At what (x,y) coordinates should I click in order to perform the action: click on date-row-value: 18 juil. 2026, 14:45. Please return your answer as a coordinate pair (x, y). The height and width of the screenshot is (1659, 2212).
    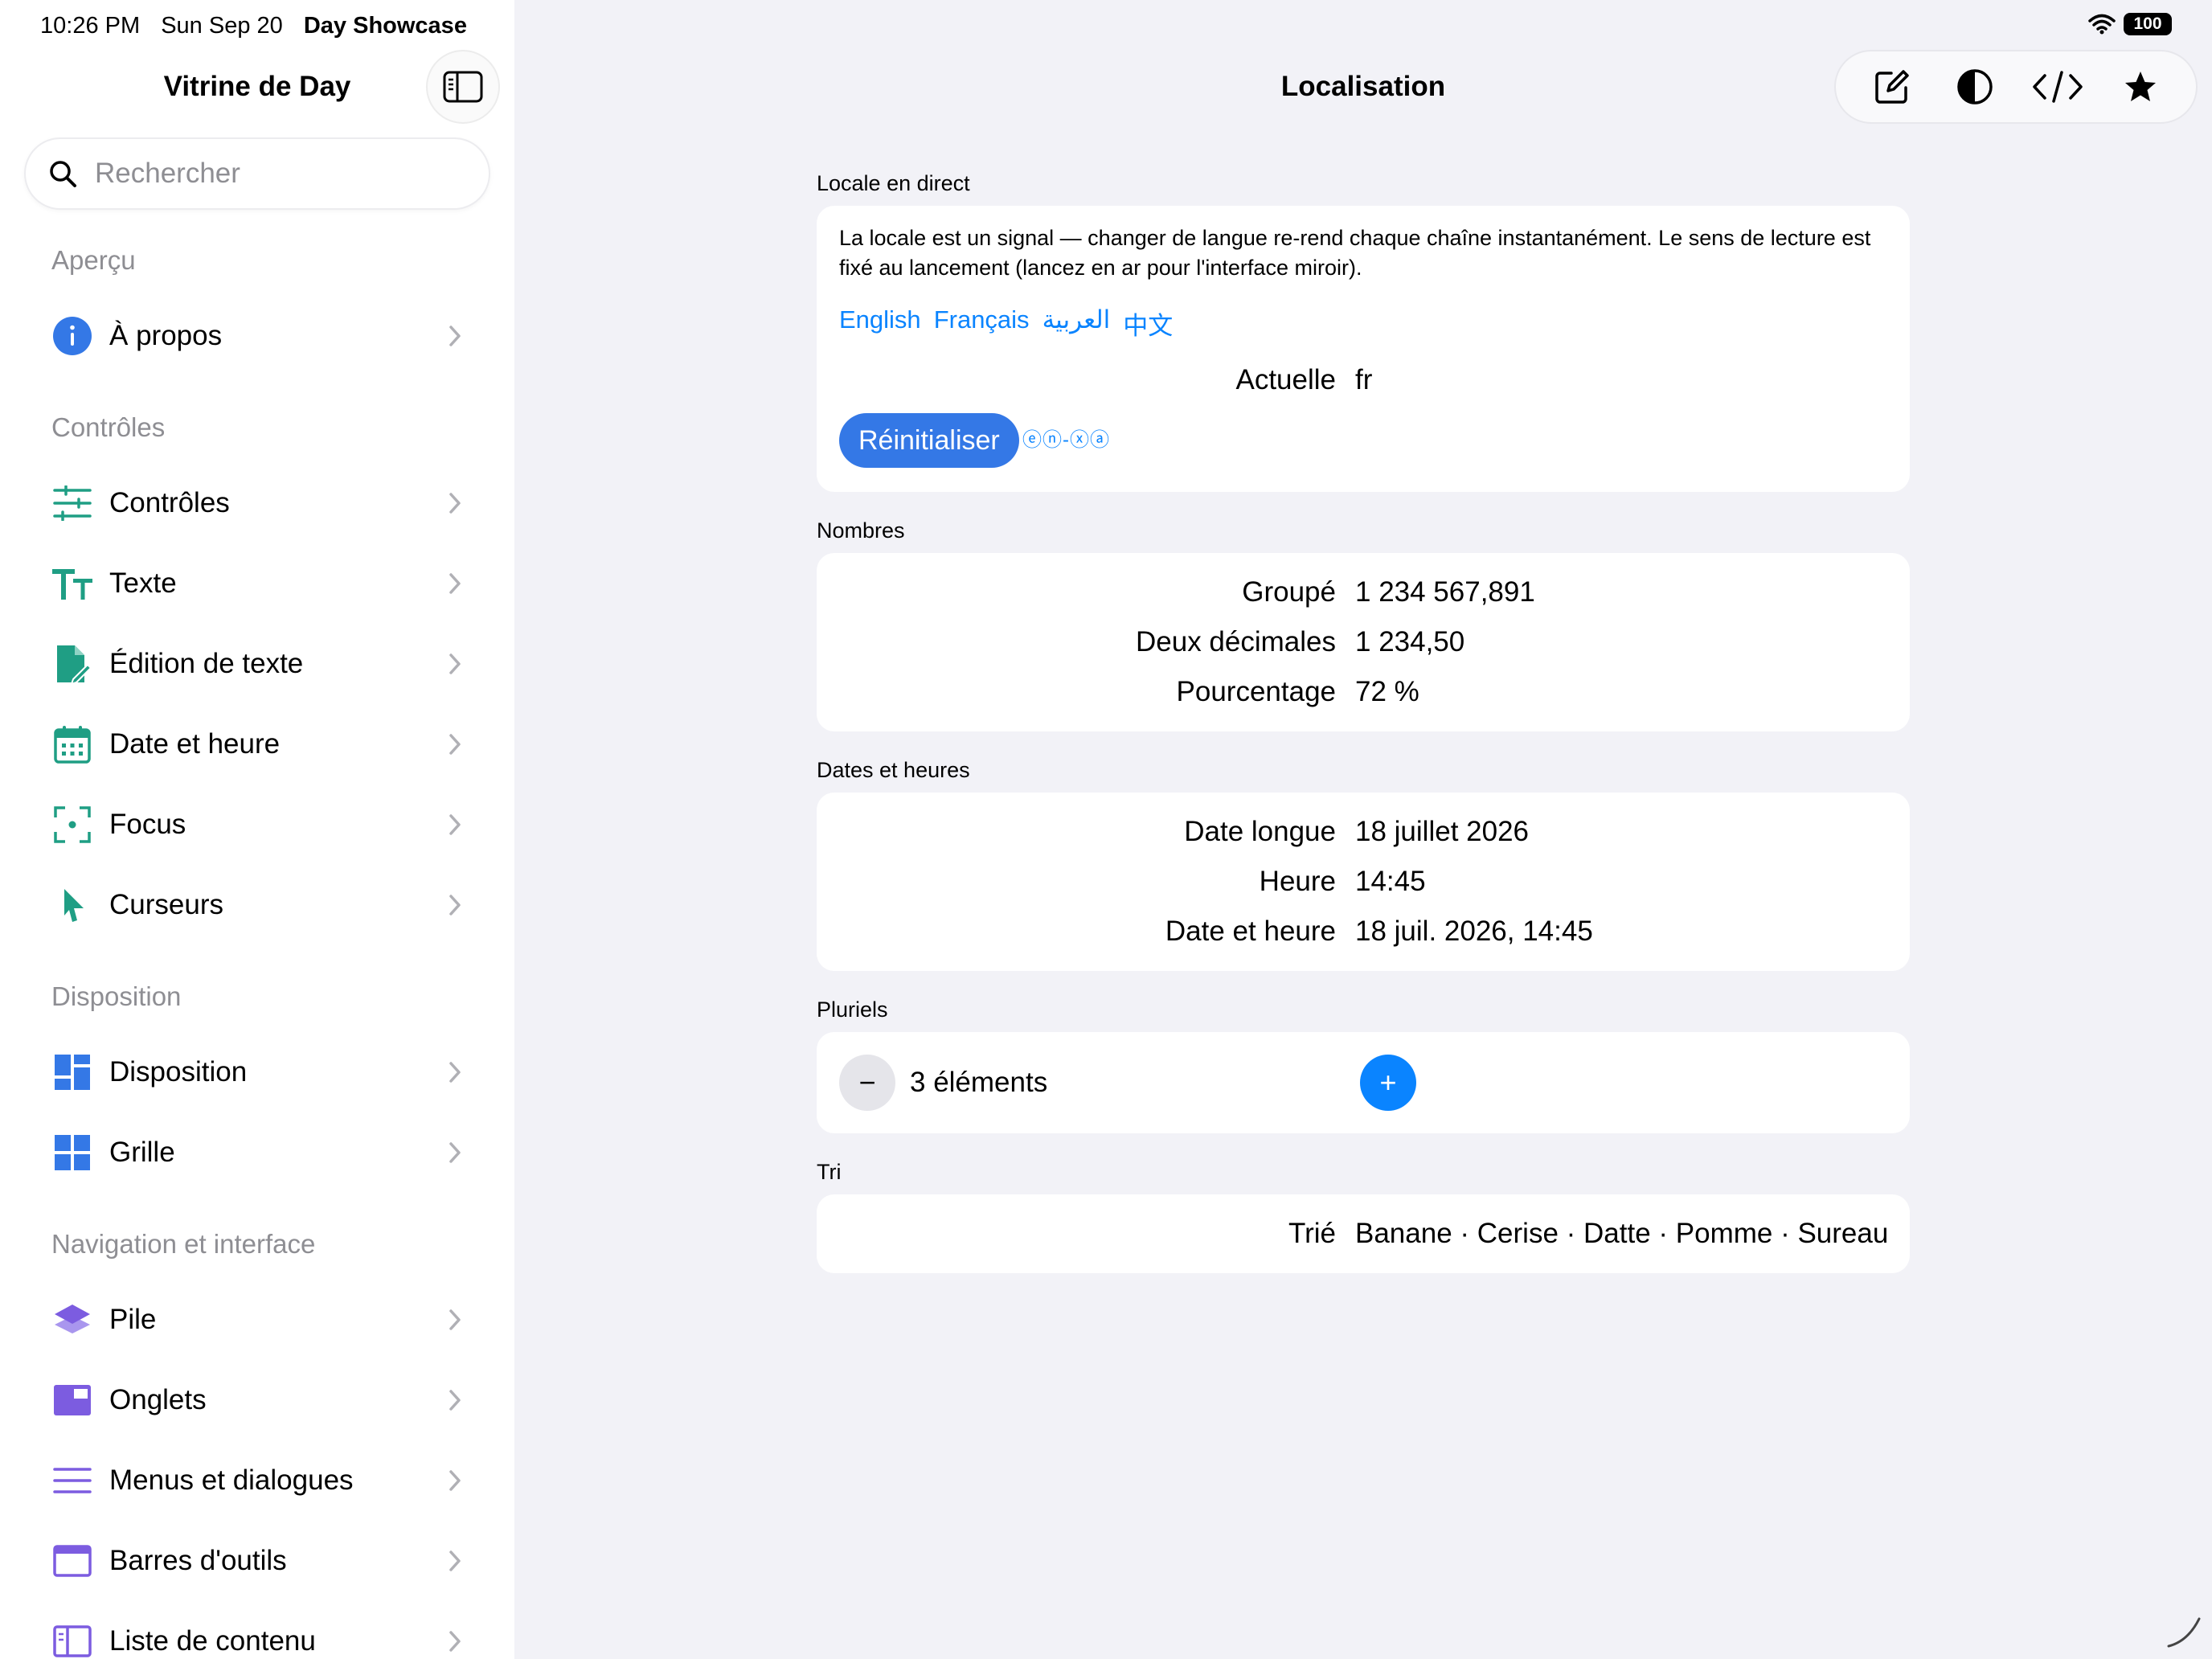
    Looking at the image, I should click on (1474, 931).